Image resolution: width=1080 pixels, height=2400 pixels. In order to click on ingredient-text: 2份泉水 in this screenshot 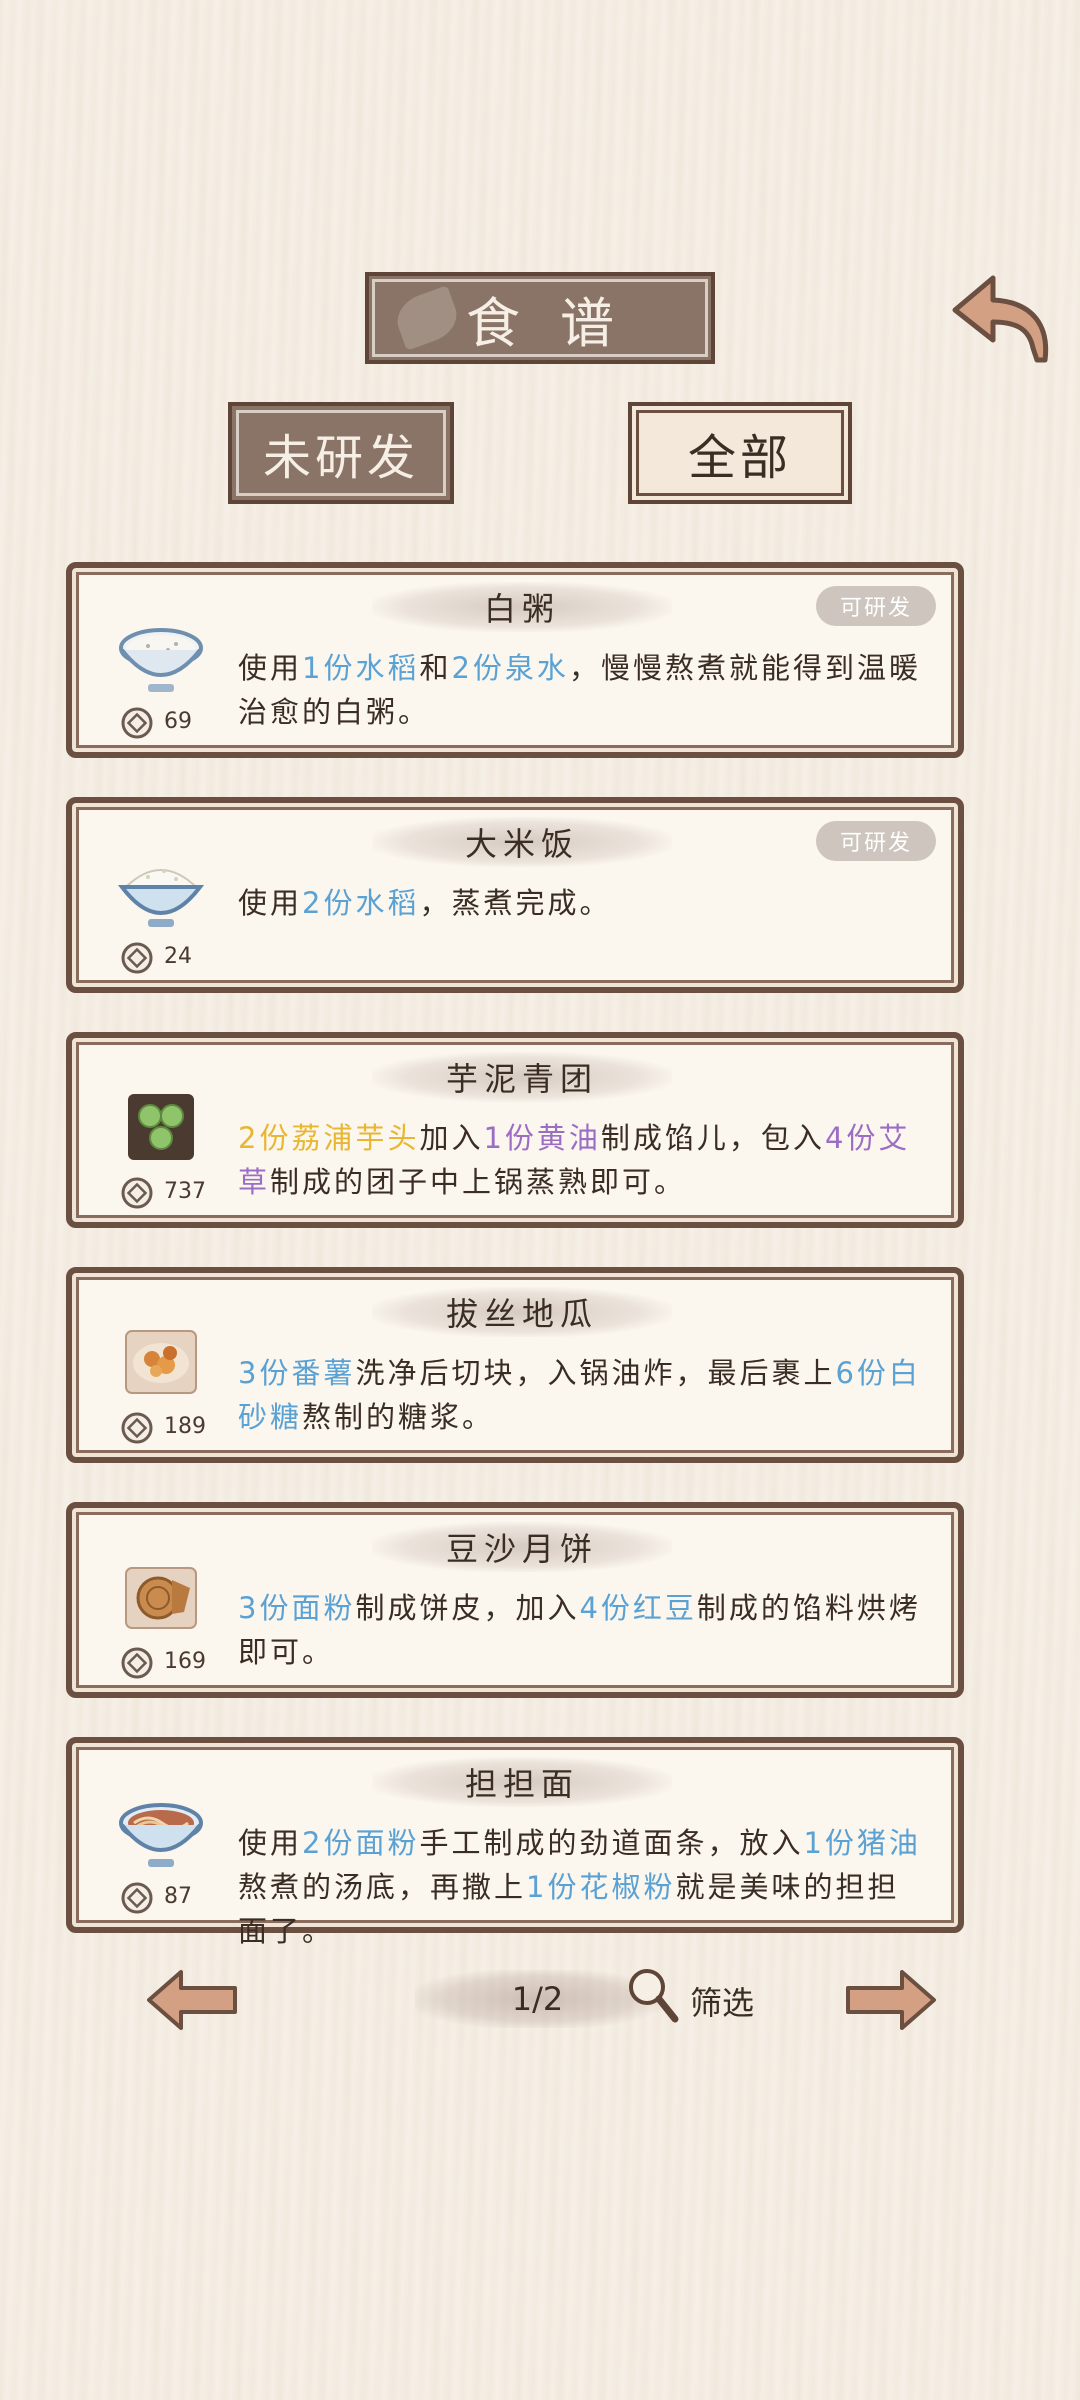, I will do `click(510, 668)`.